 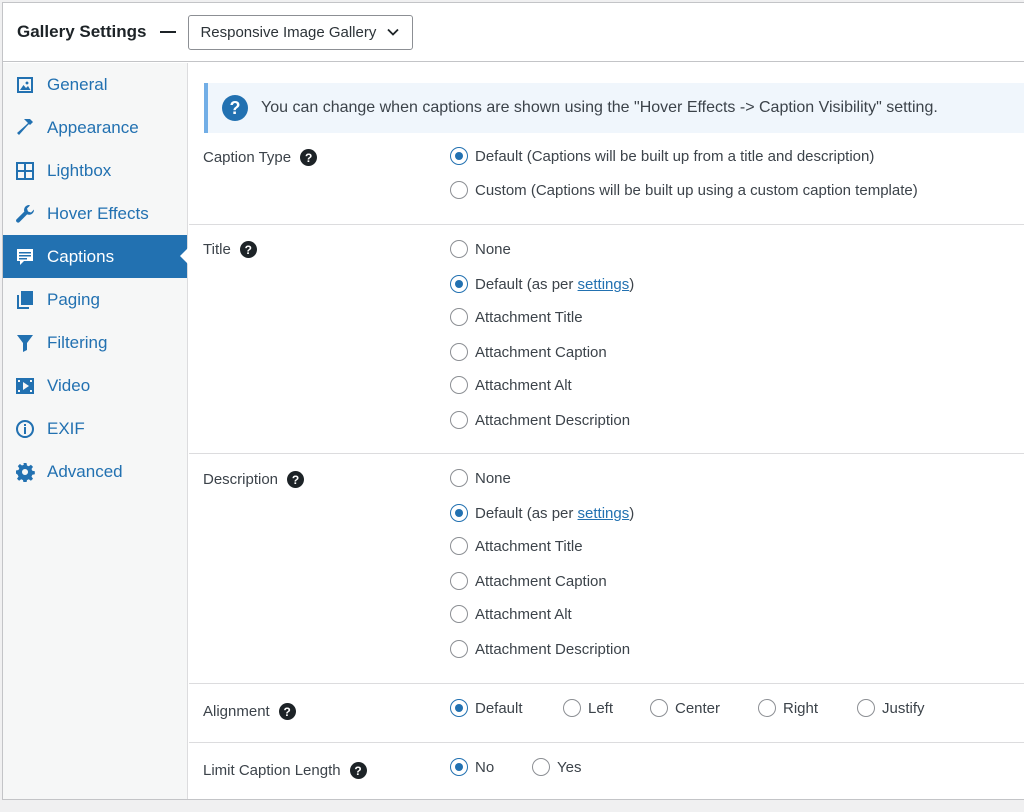 I want to click on title-attachment-alt-radio: Attachment Alt, so click(x=511, y=385).